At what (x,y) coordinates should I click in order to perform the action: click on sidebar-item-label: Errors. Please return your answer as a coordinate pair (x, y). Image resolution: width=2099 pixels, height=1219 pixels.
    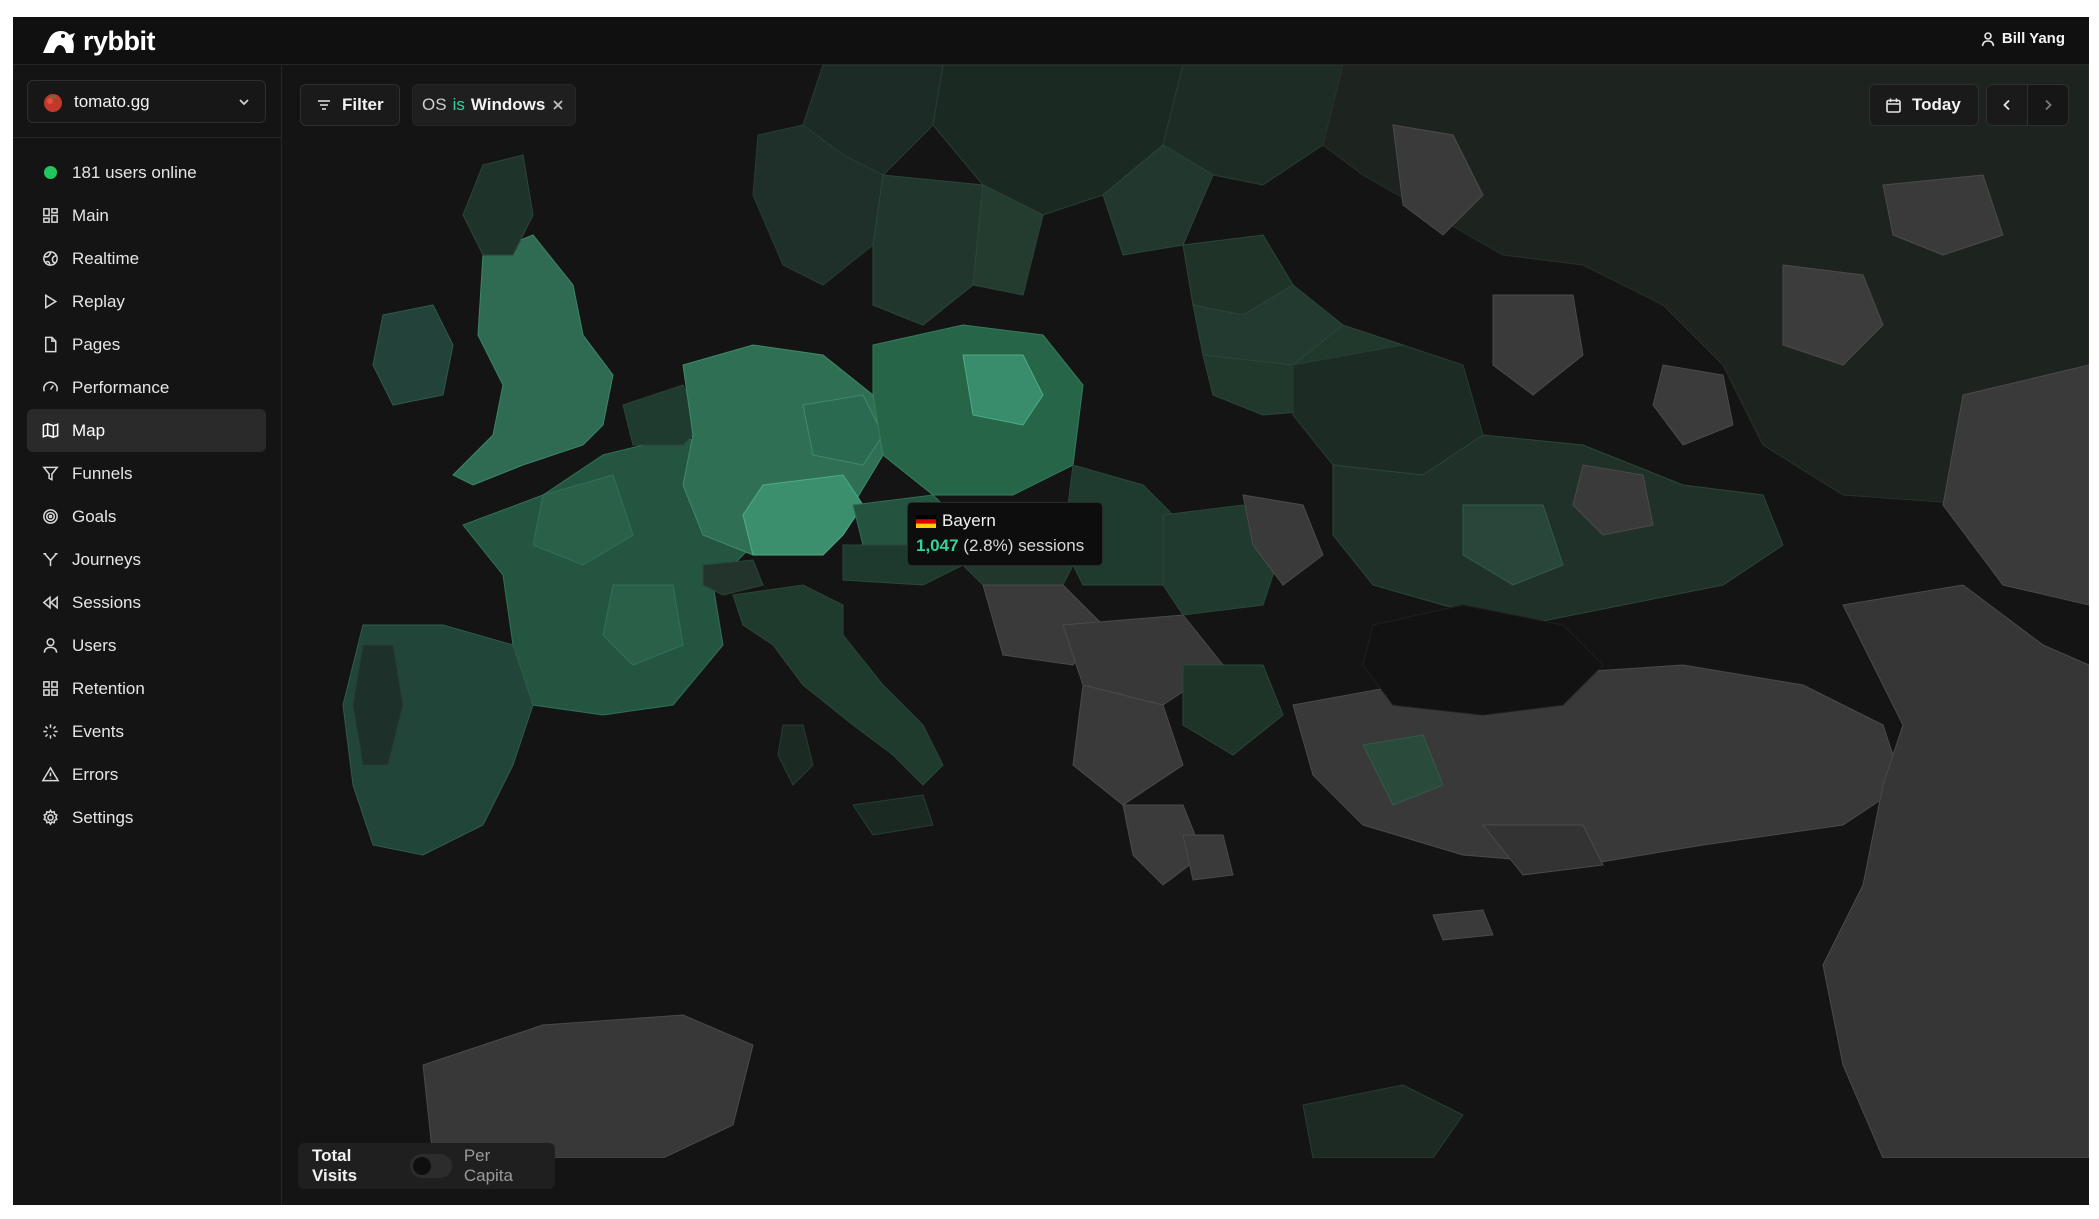
    Looking at the image, I should click on (95, 774).